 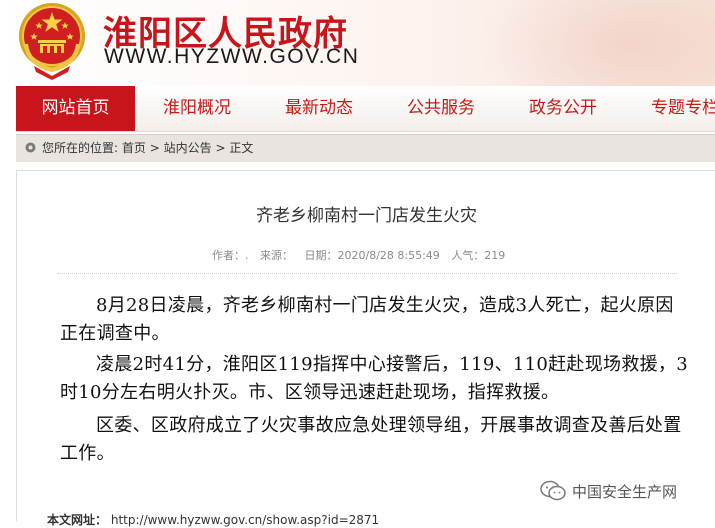 I want to click on location-icon, so click(x=30, y=147).